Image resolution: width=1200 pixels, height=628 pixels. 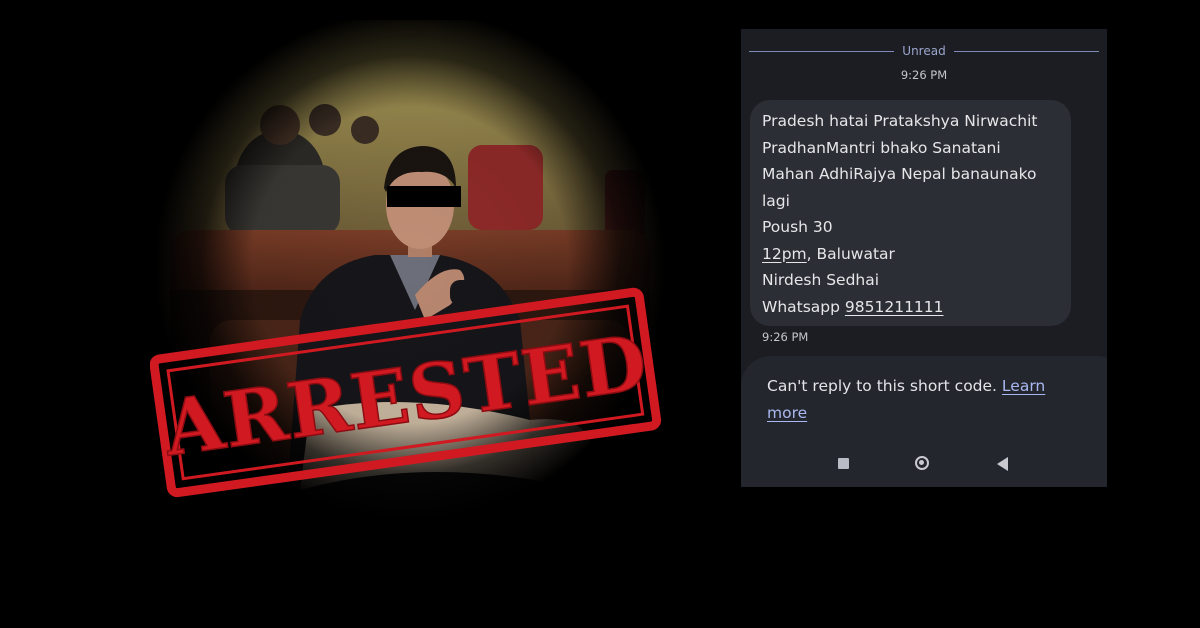 I want to click on sender-name: Nirdesh Sedhai, so click(x=821, y=280).